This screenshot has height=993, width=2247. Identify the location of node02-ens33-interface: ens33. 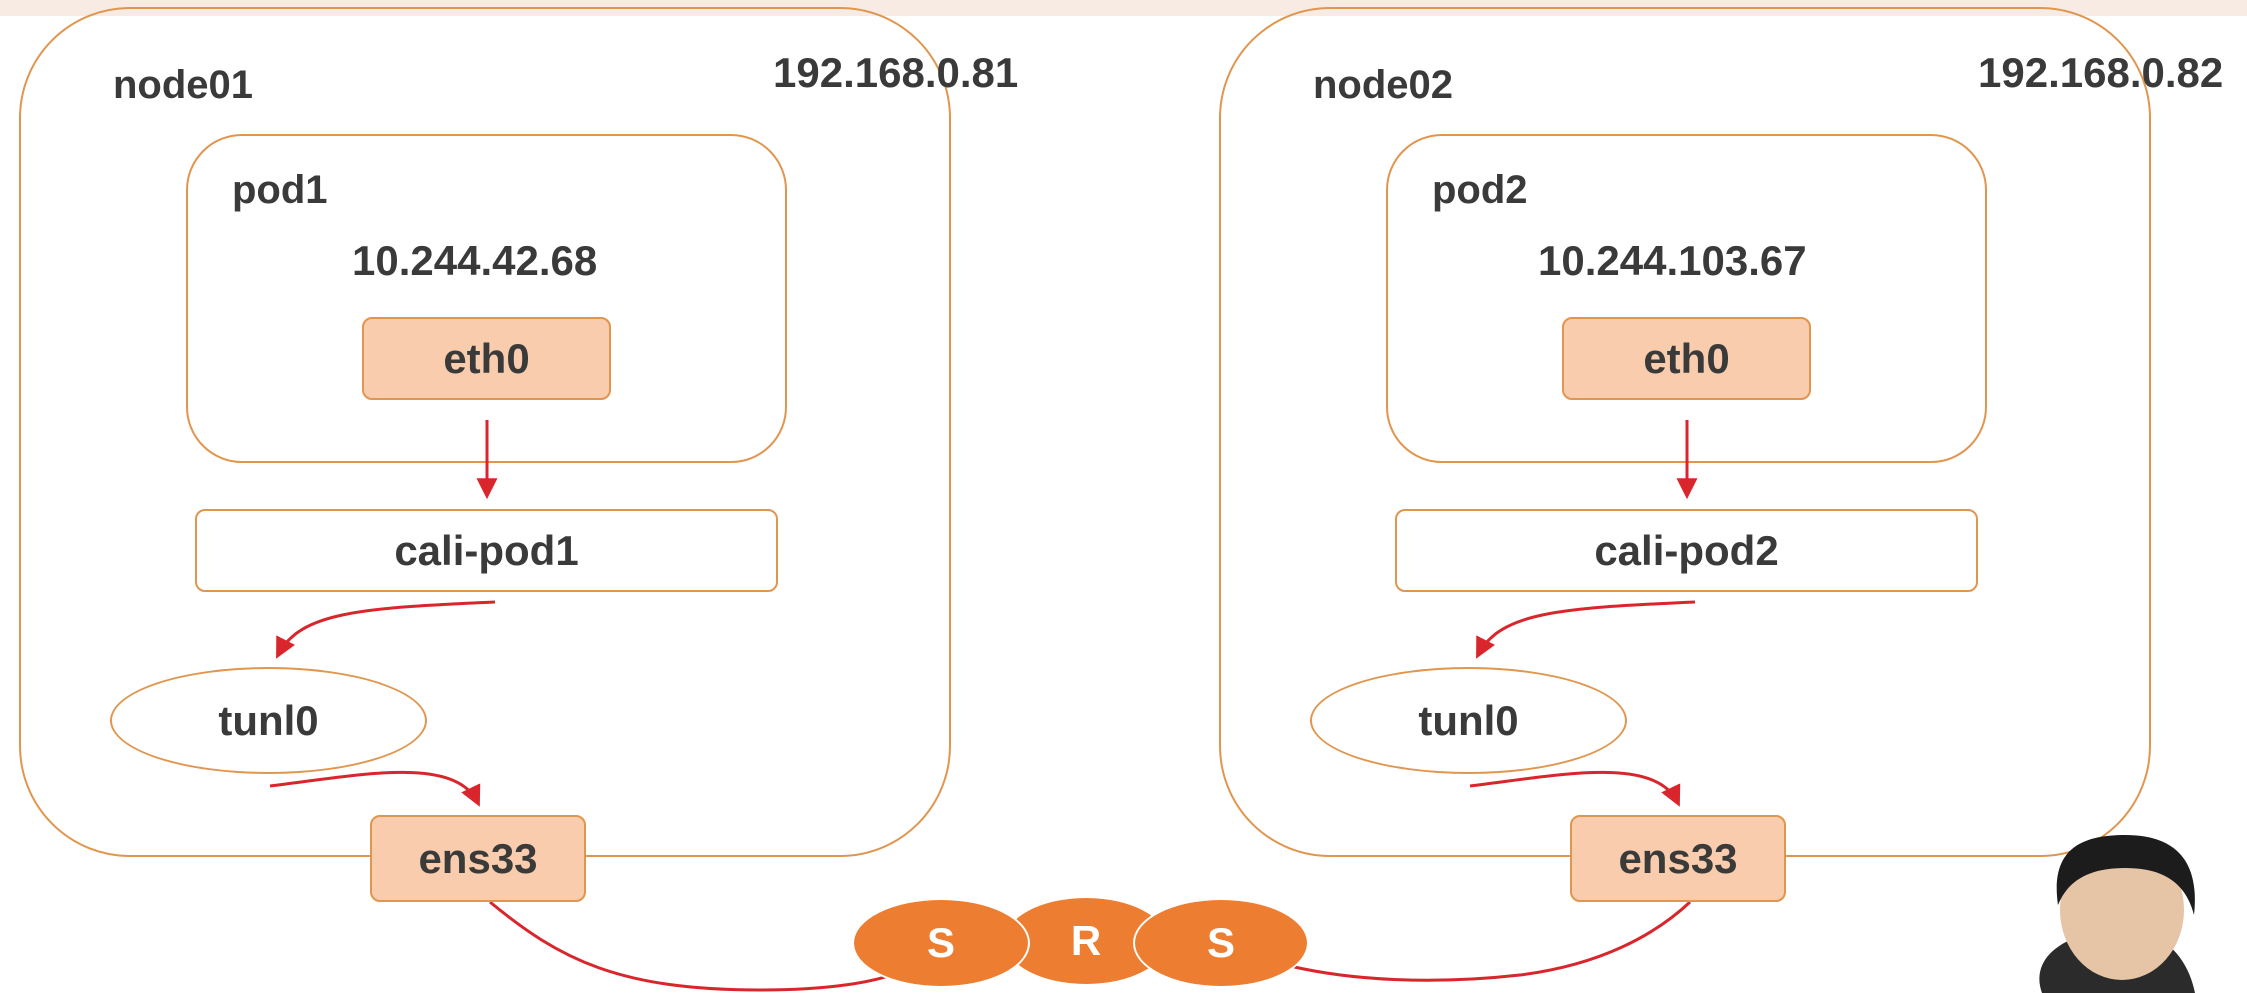
(1678, 858).